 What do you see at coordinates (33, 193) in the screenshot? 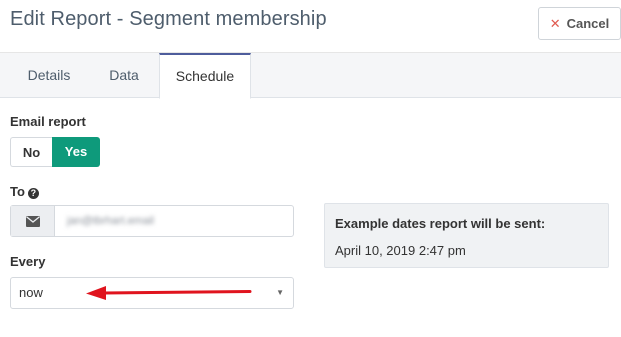
I see `question-circle-icon: ?` at bounding box center [33, 193].